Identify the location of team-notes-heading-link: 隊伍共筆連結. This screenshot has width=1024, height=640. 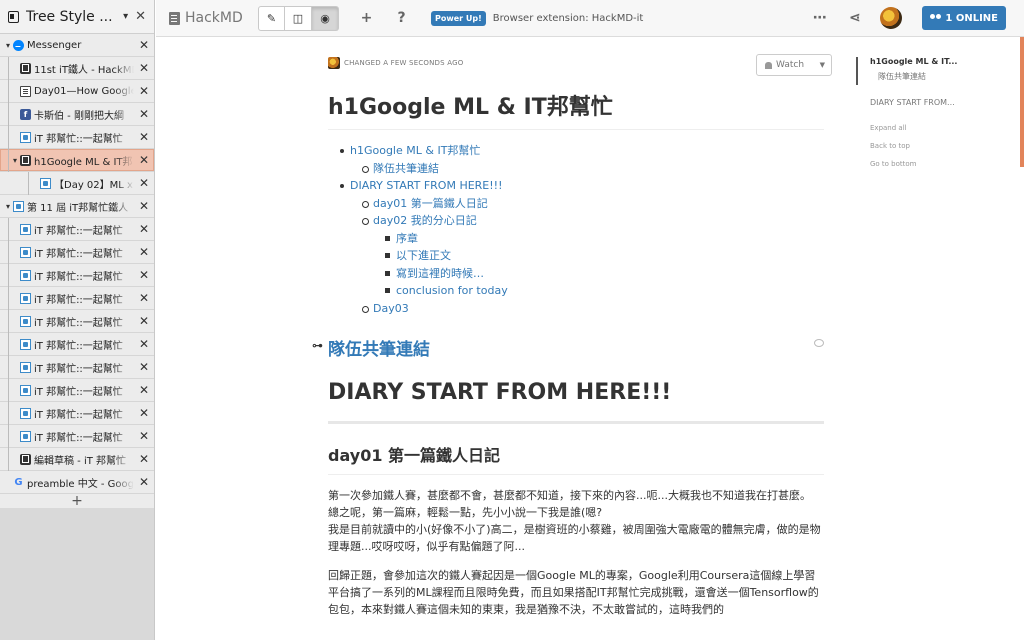
(379, 350).